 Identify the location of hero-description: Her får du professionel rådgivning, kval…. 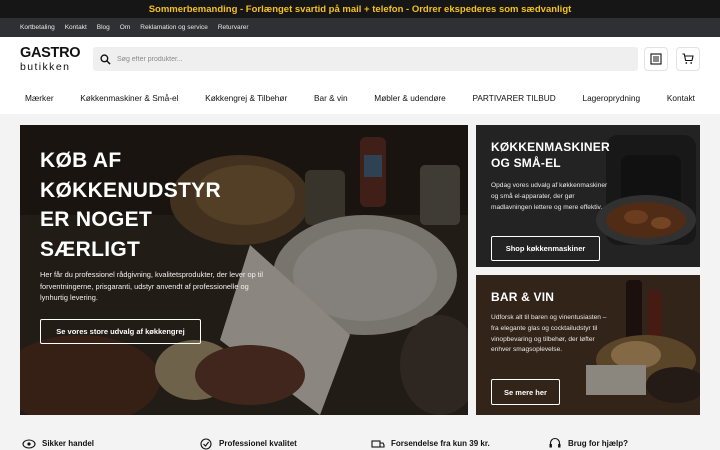
(152, 286).